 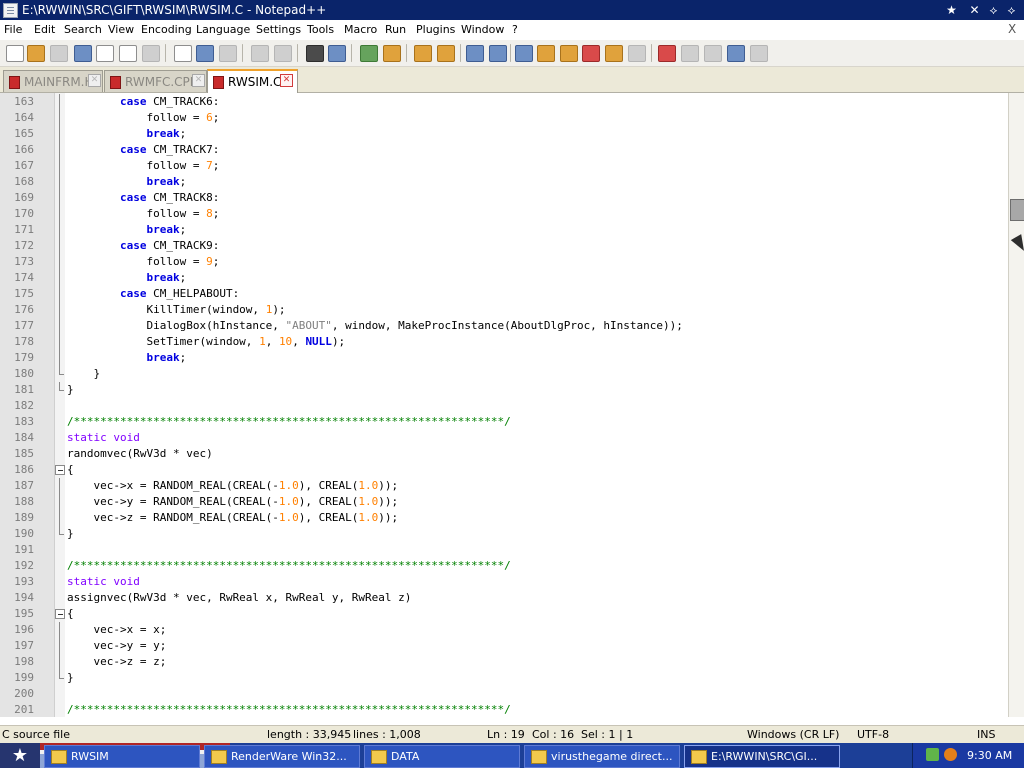 What do you see at coordinates (166, 357) in the screenshot?
I see `code-text: break;` at bounding box center [166, 357].